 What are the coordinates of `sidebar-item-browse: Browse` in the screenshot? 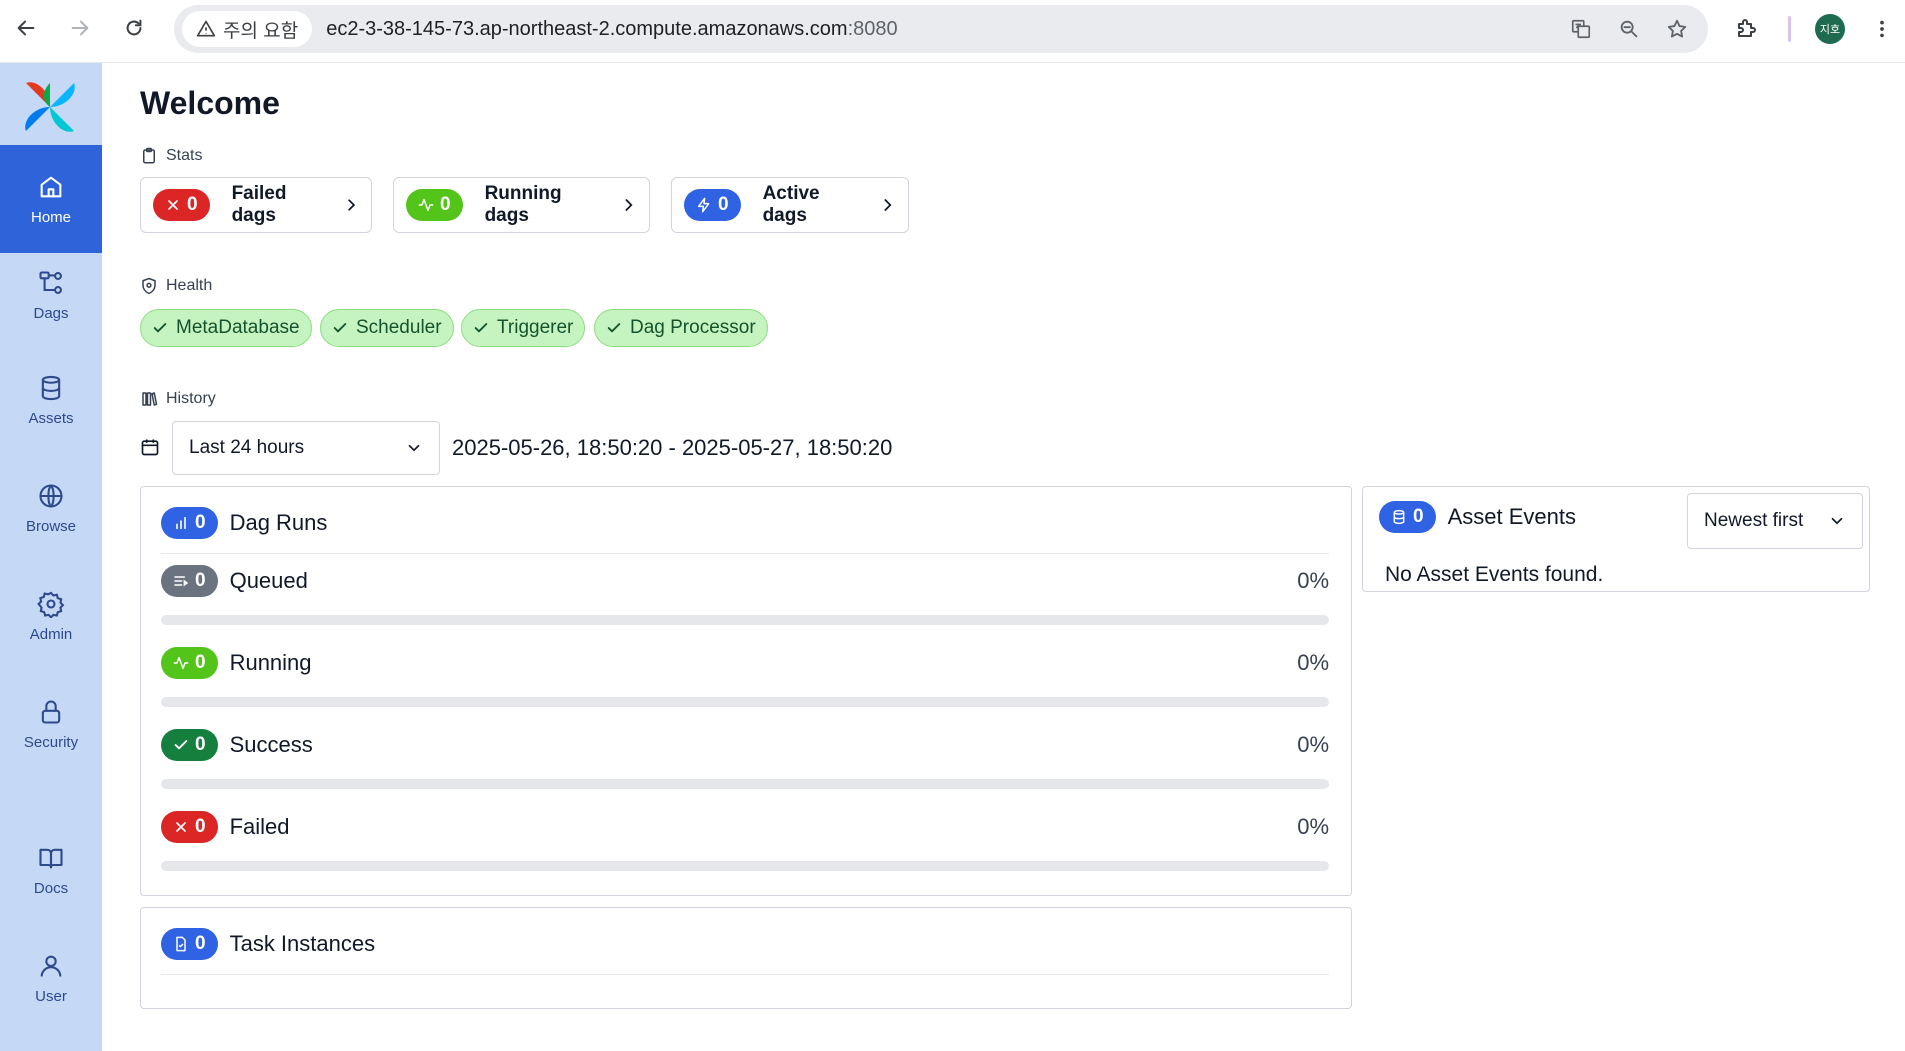 It's located at (51, 508).